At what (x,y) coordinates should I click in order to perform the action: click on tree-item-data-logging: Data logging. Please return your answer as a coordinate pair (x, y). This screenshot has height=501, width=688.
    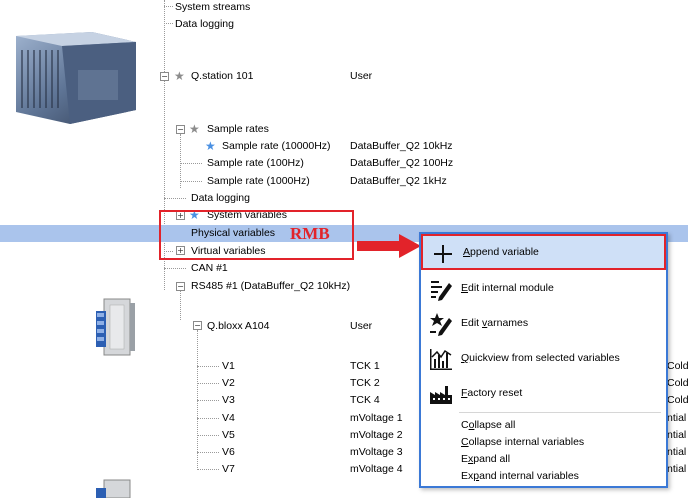
    Looking at the image, I should click on (220, 198).